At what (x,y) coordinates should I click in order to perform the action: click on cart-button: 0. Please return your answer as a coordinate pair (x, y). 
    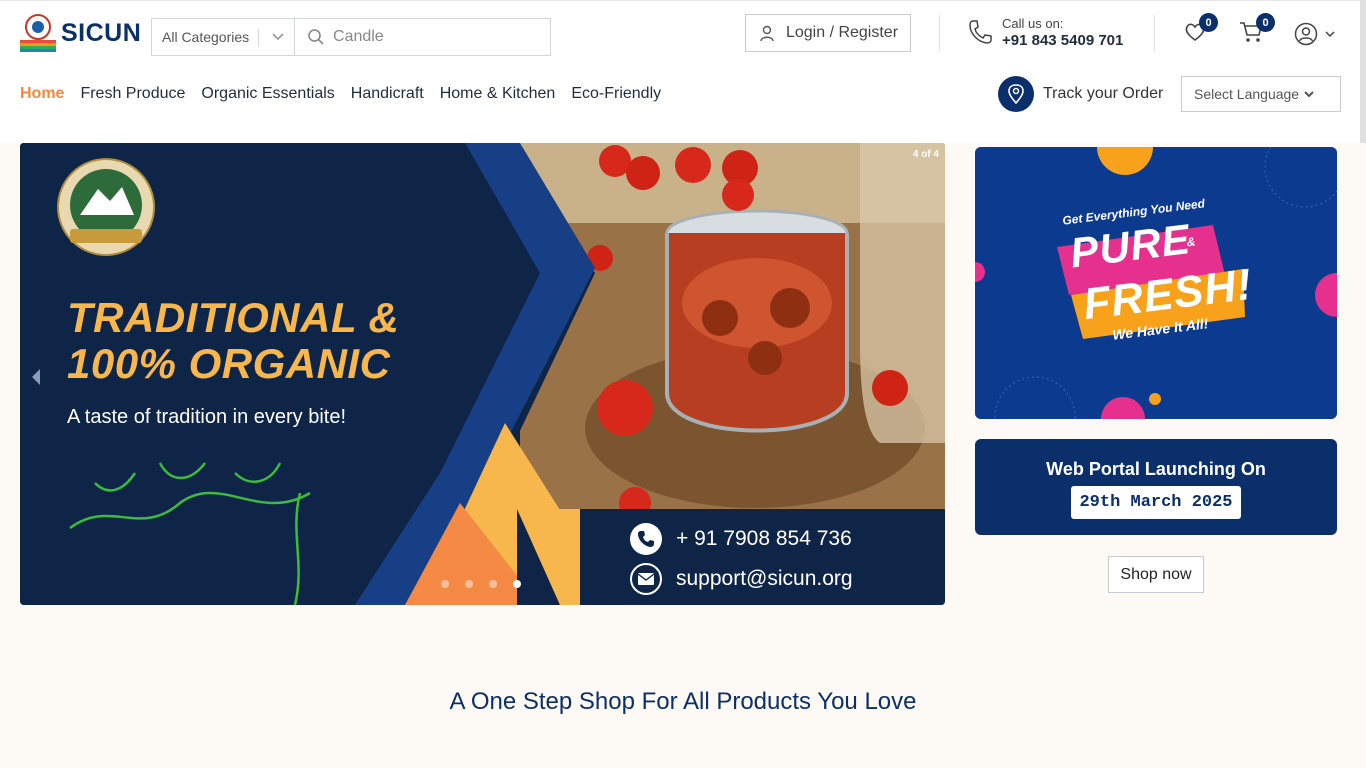
    Looking at the image, I should click on (1257, 30).